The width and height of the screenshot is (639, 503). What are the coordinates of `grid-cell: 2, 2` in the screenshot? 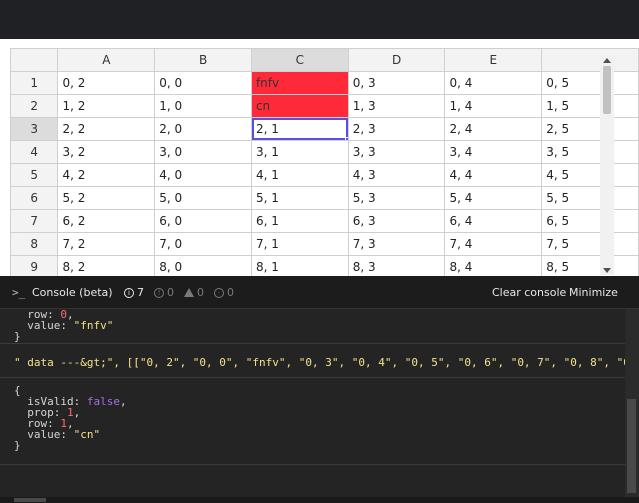 It's located at (106, 129).